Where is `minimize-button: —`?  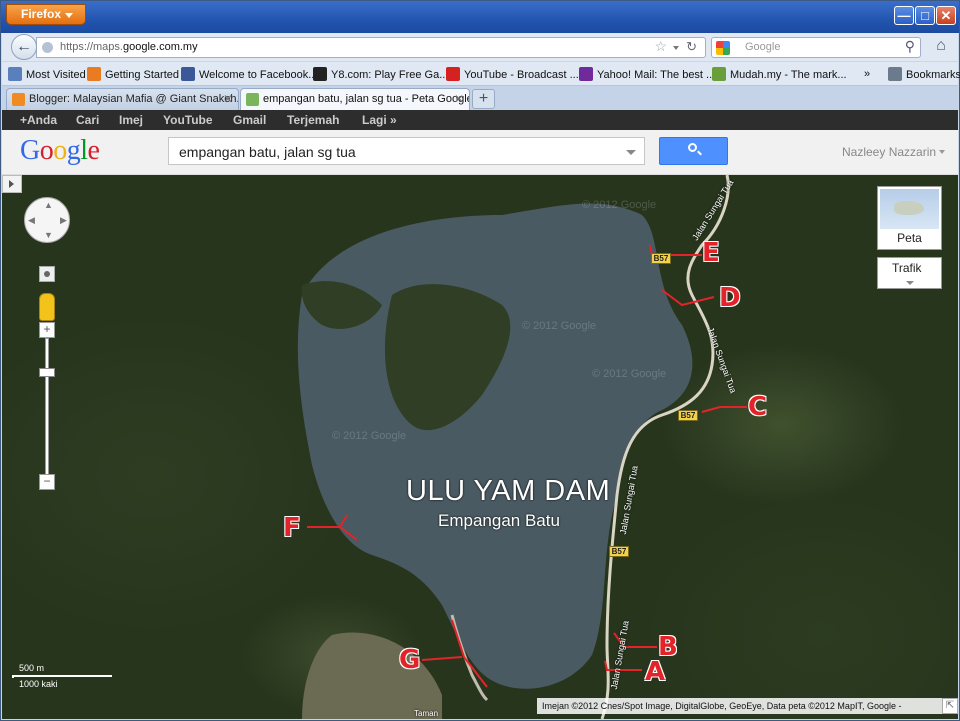 minimize-button: — is located at coordinates (904, 15).